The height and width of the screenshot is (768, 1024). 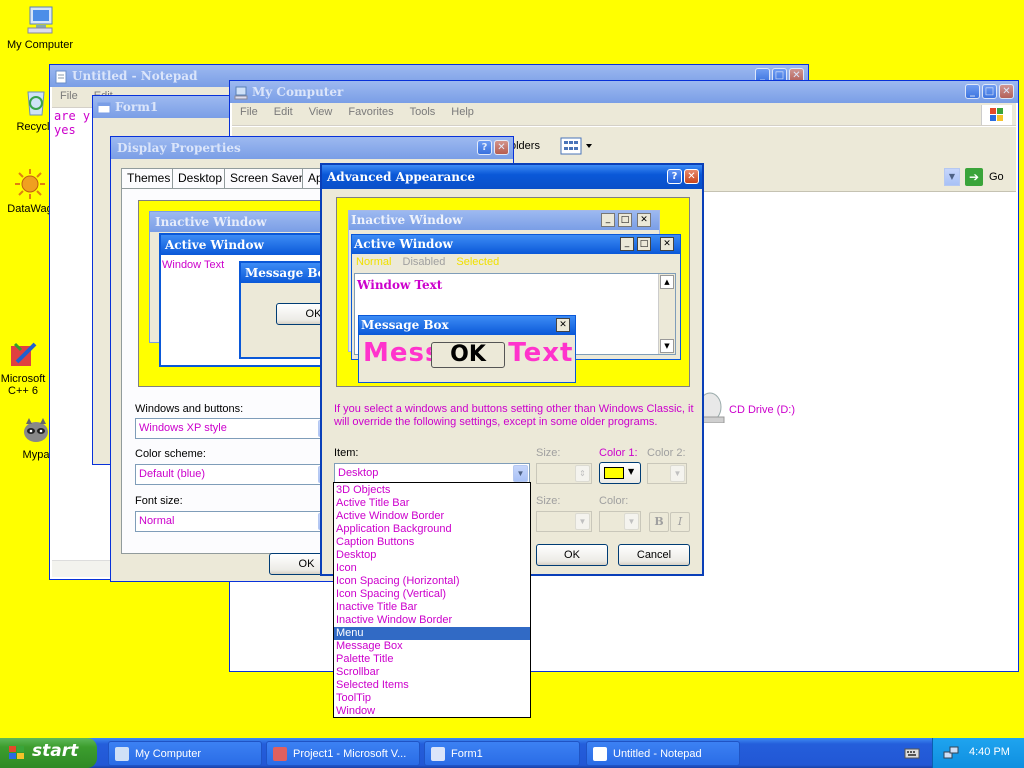 I want to click on desktop-icon-label: My Computer, so click(x=40, y=45).